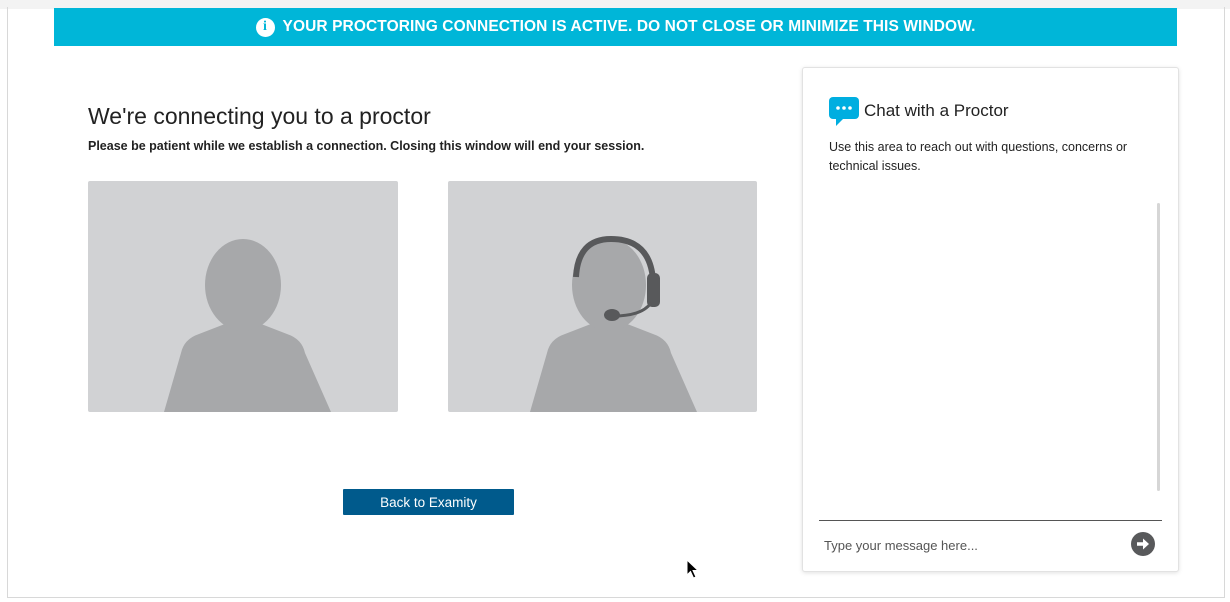  What do you see at coordinates (844, 111) in the screenshot?
I see `chat-bubble-icon` at bounding box center [844, 111].